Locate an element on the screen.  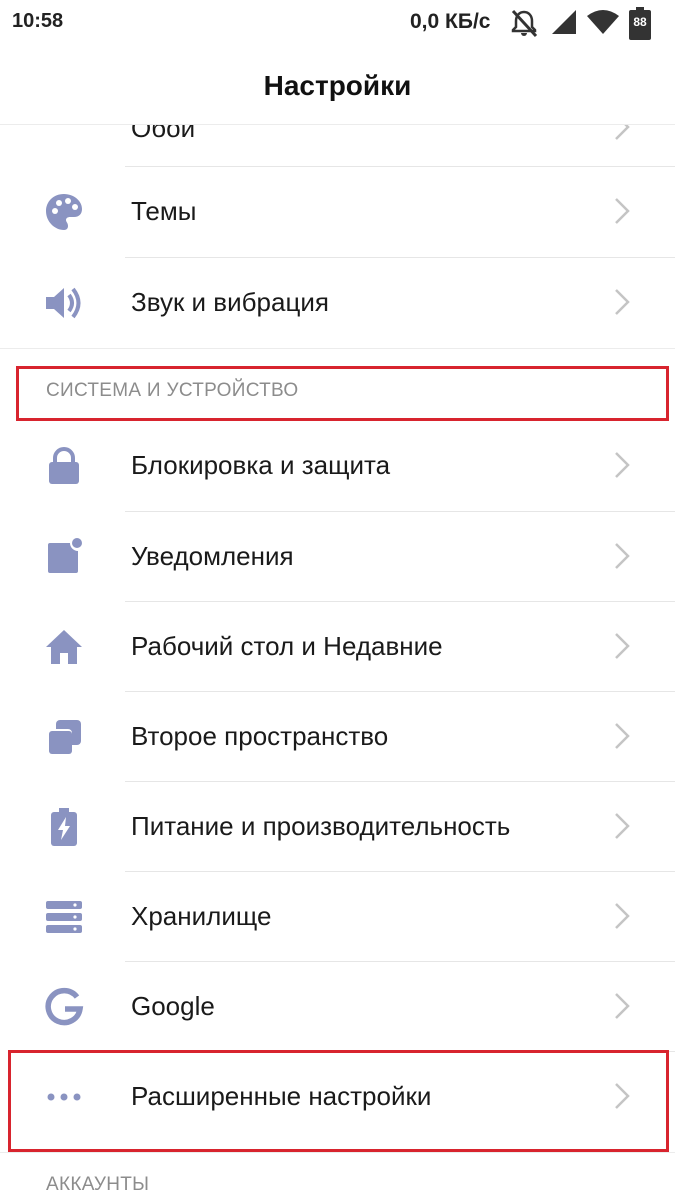
settings-item-label: Питание и производительность is located at coordinates (321, 826).